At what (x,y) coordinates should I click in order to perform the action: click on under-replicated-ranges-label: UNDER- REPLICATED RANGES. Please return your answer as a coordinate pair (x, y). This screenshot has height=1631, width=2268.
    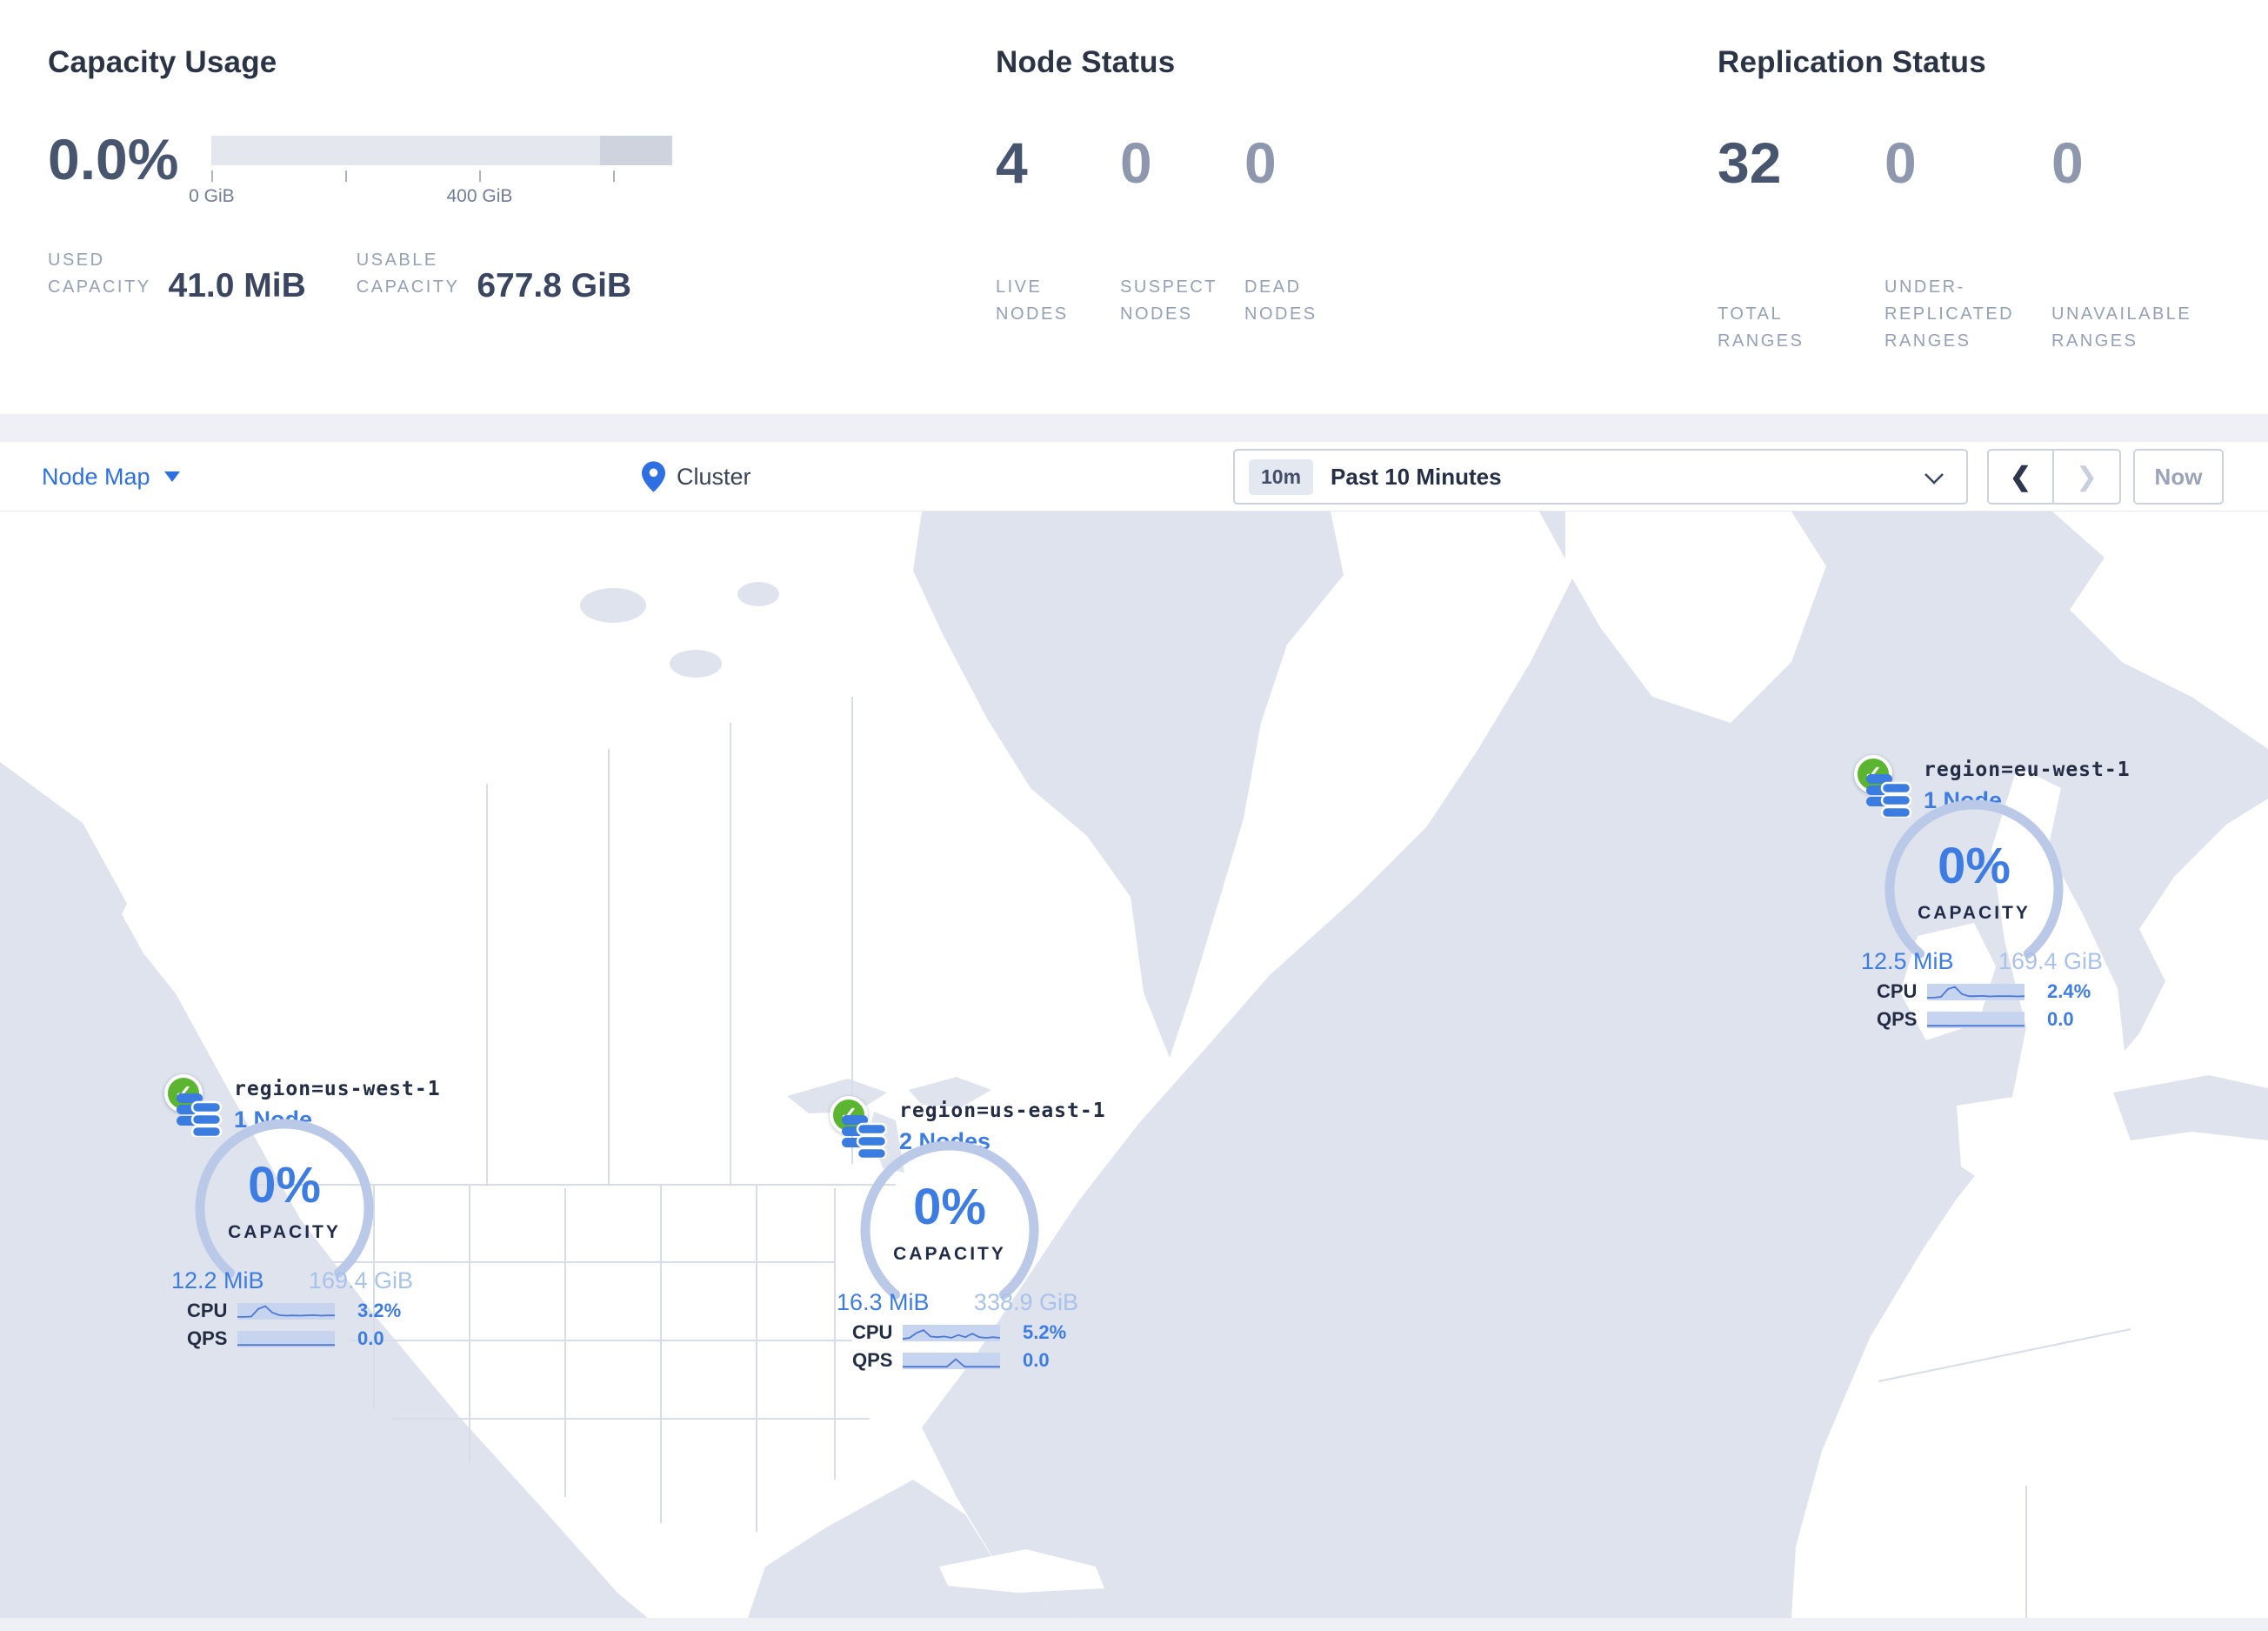
    Looking at the image, I should click on (1949, 314).